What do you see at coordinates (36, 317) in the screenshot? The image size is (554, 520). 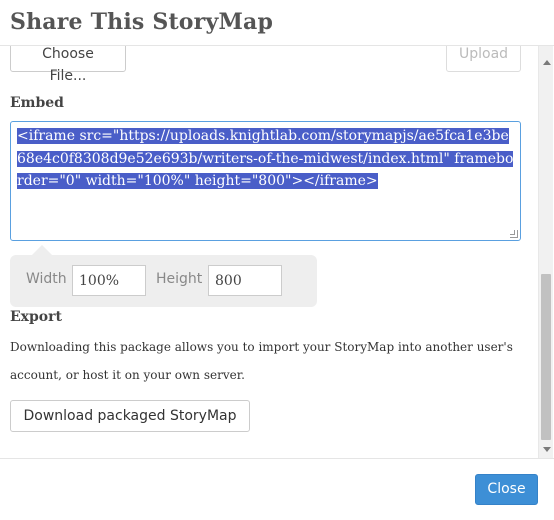 I see `export-label: Export` at bounding box center [36, 317].